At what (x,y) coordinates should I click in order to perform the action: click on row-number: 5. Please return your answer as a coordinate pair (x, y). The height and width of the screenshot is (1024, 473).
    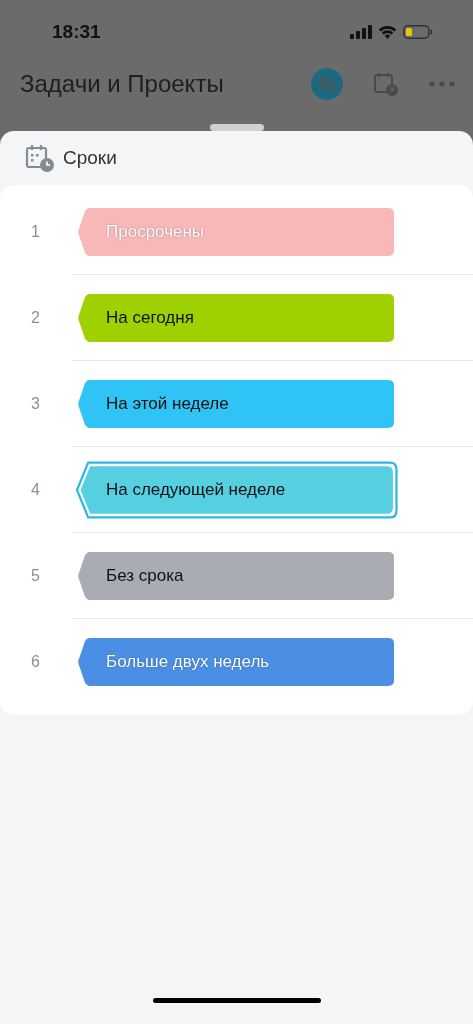
    Looking at the image, I should click on (35, 575).